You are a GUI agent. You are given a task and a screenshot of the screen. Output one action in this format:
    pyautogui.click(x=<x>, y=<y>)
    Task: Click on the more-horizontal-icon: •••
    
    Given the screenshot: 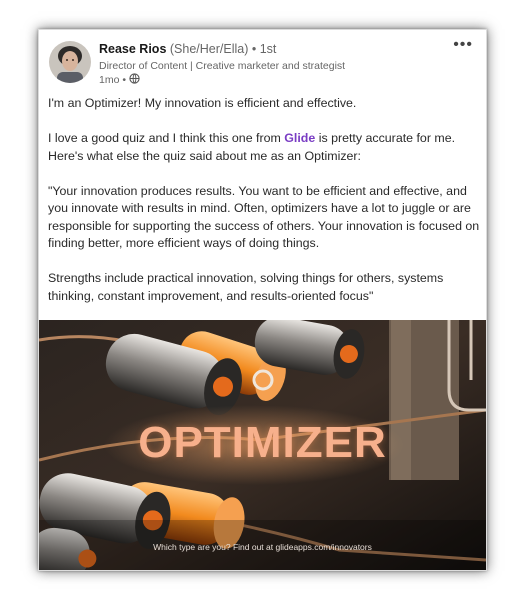 What is the action you would take?
    pyautogui.click(x=463, y=45)
    